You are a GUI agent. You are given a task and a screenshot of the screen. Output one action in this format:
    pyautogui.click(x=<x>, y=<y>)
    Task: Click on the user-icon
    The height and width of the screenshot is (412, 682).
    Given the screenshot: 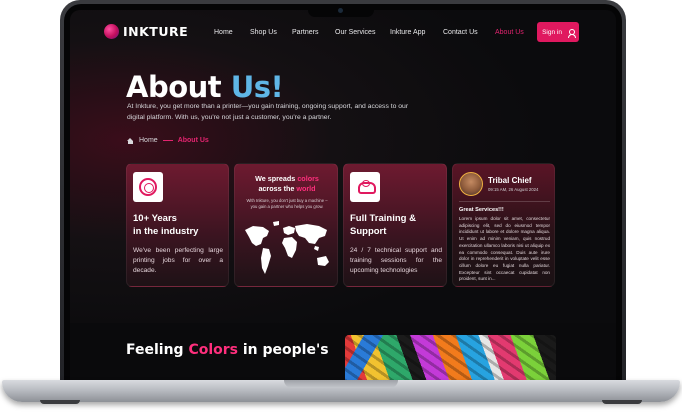 What is the action you would take?
    pyautogui.click(x=571, y=33)
    